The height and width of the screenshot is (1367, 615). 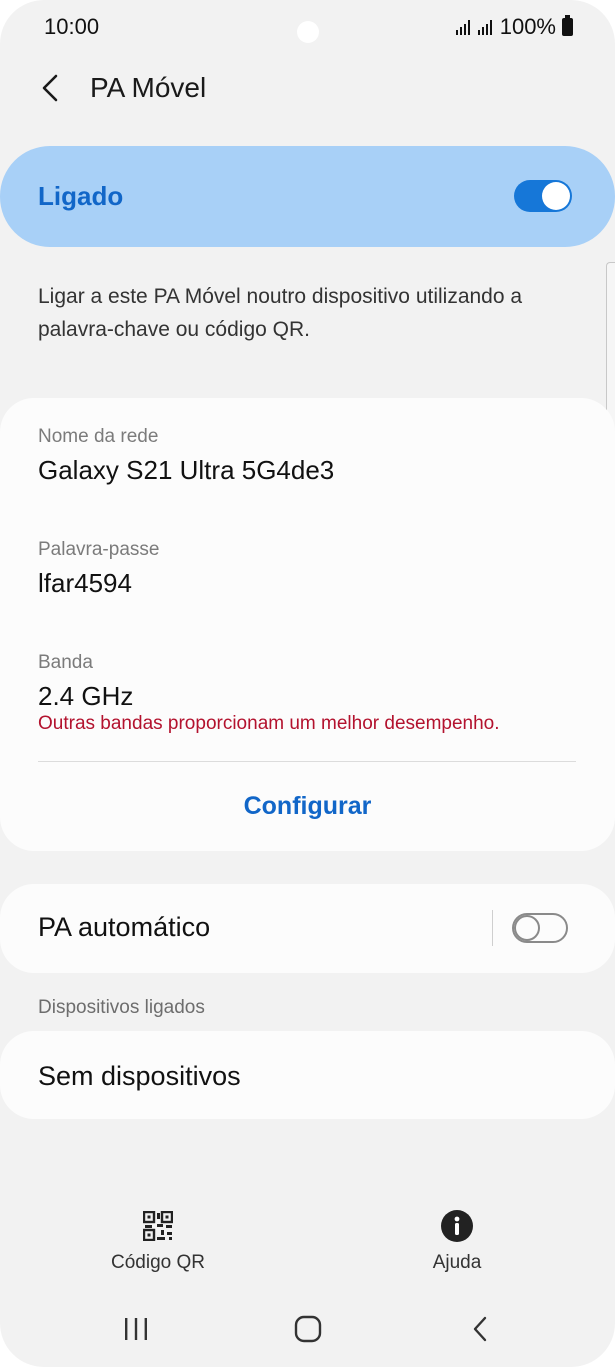 I want to click on recent-apps-icon, so click(x=136, y=1329).